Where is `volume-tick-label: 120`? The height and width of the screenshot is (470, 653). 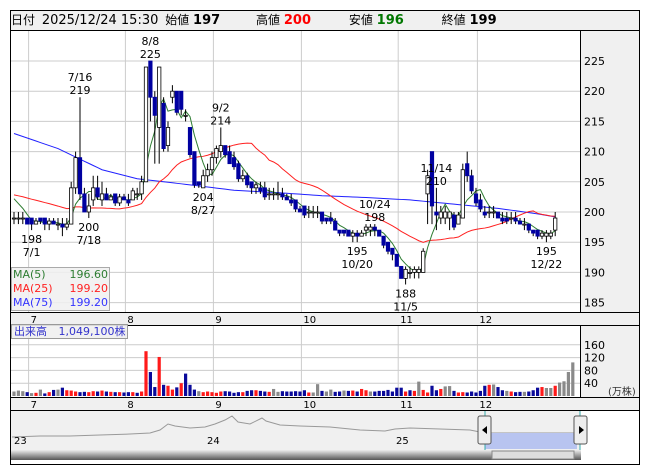 volume-tick-label: 120 is located at coordinates (594, 358).